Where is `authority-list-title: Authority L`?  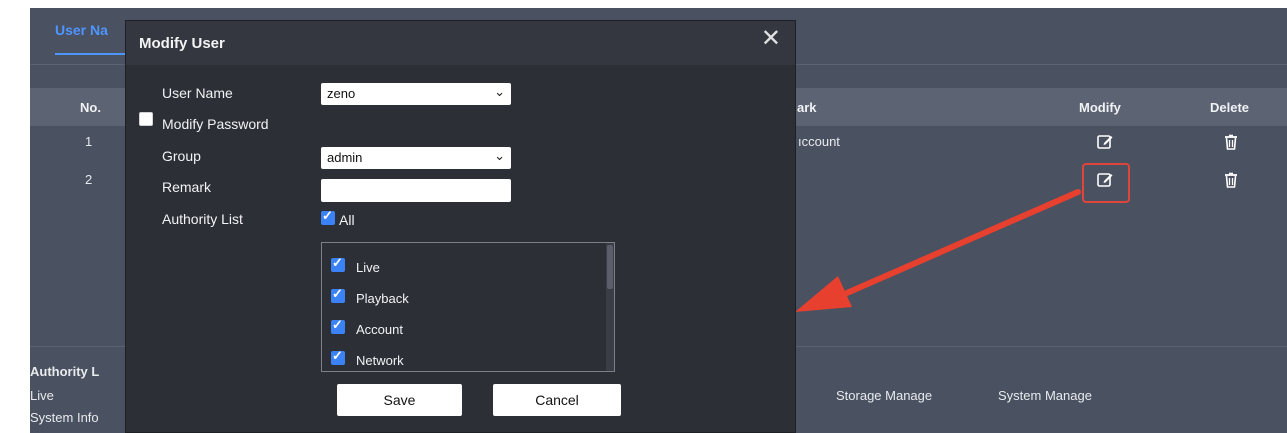 authority-list-title: Authority L is located at coordinates (65, 371).